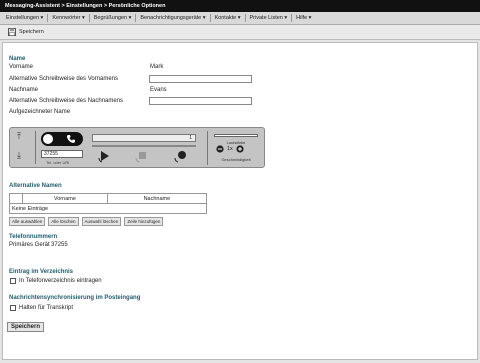 The height and width of the screenshot is (363, 480). What do you see at coordinates (157, 198) in the screenshot?
I see `table-header-last-name: Nachname` at bounding box center [157, 198].